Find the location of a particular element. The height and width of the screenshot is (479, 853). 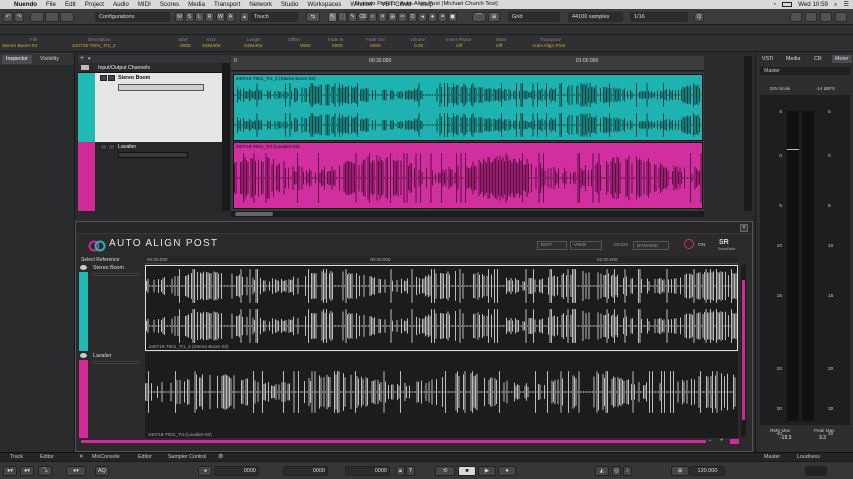

tab-track: Track is located at coordinates (16, 457).